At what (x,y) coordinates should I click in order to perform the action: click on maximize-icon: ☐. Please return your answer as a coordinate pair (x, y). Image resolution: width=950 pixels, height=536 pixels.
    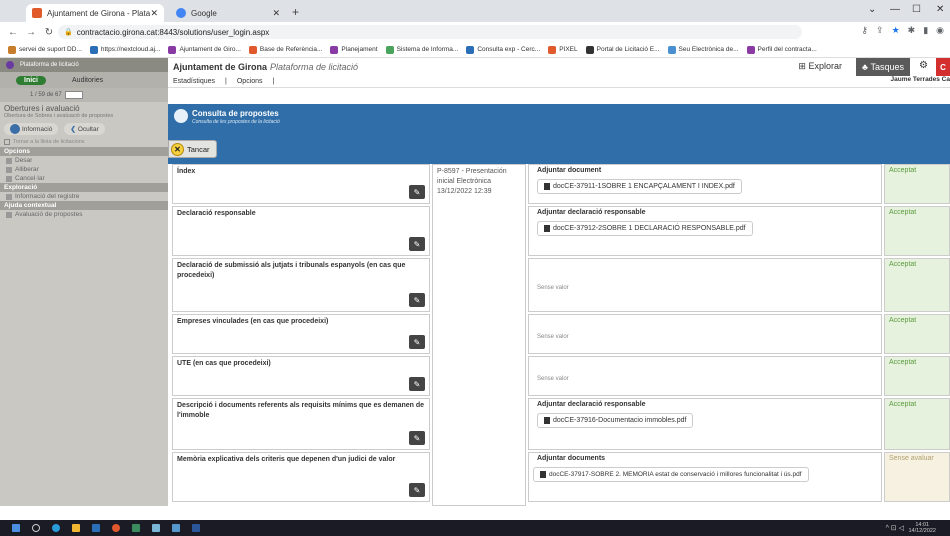
    Looking at the image, I should click on (916, 9).